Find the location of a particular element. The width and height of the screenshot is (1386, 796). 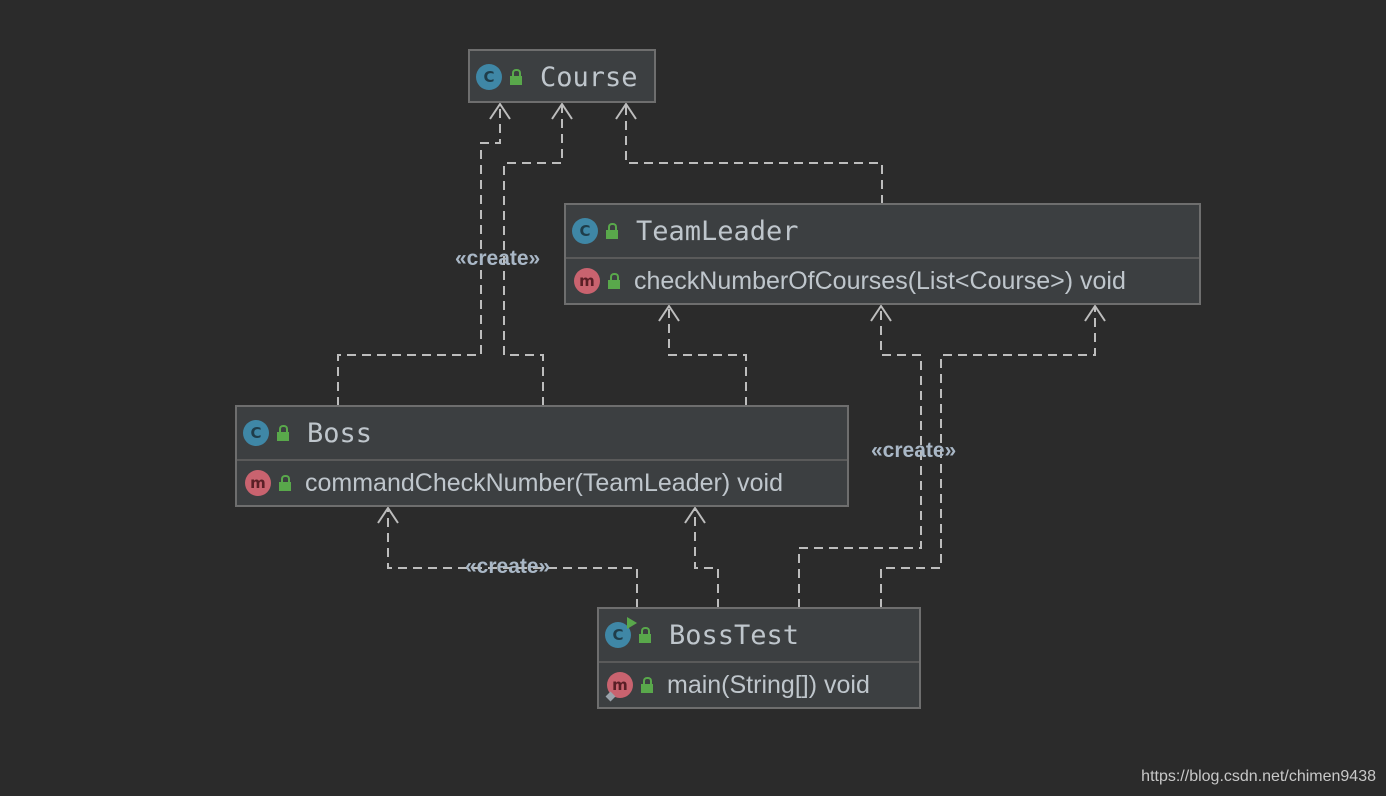

class-name: Course is located at coordinates (589, 77).